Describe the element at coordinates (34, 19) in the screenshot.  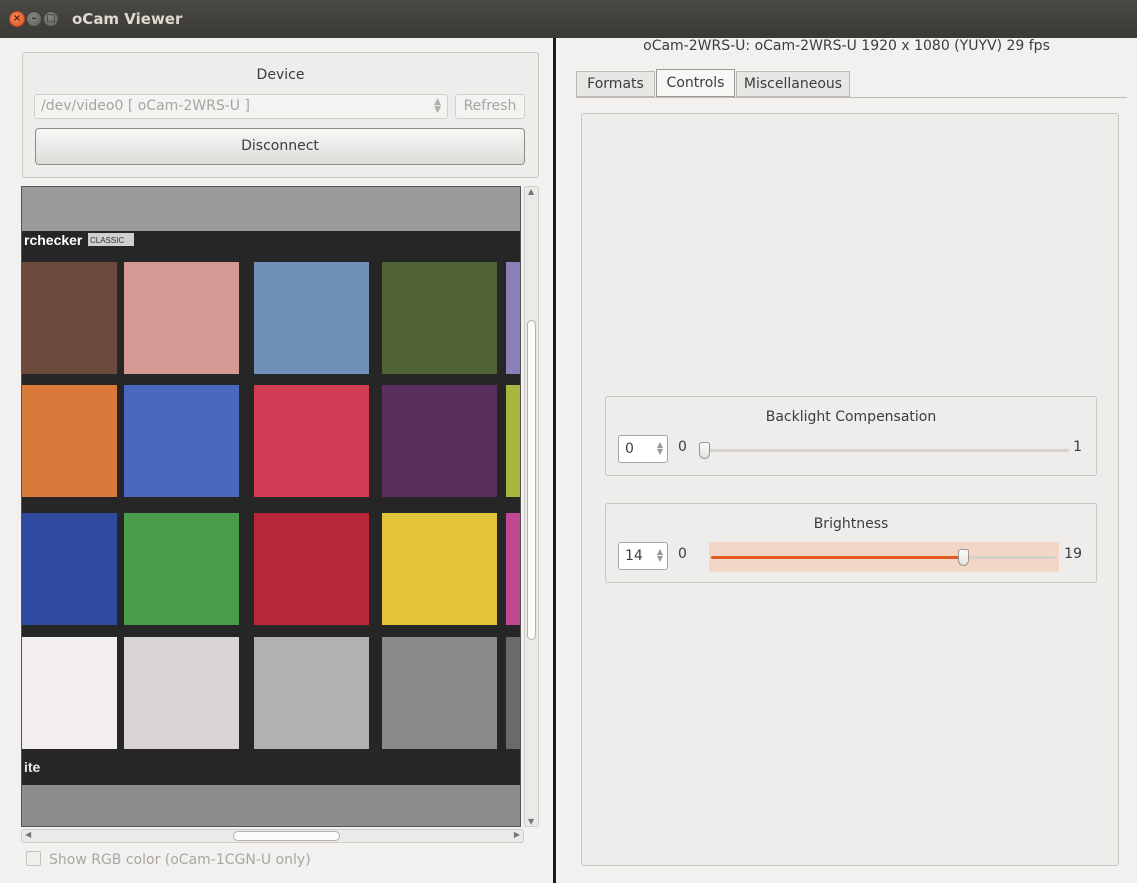
I see `minimize-window-icon: –` at that location.